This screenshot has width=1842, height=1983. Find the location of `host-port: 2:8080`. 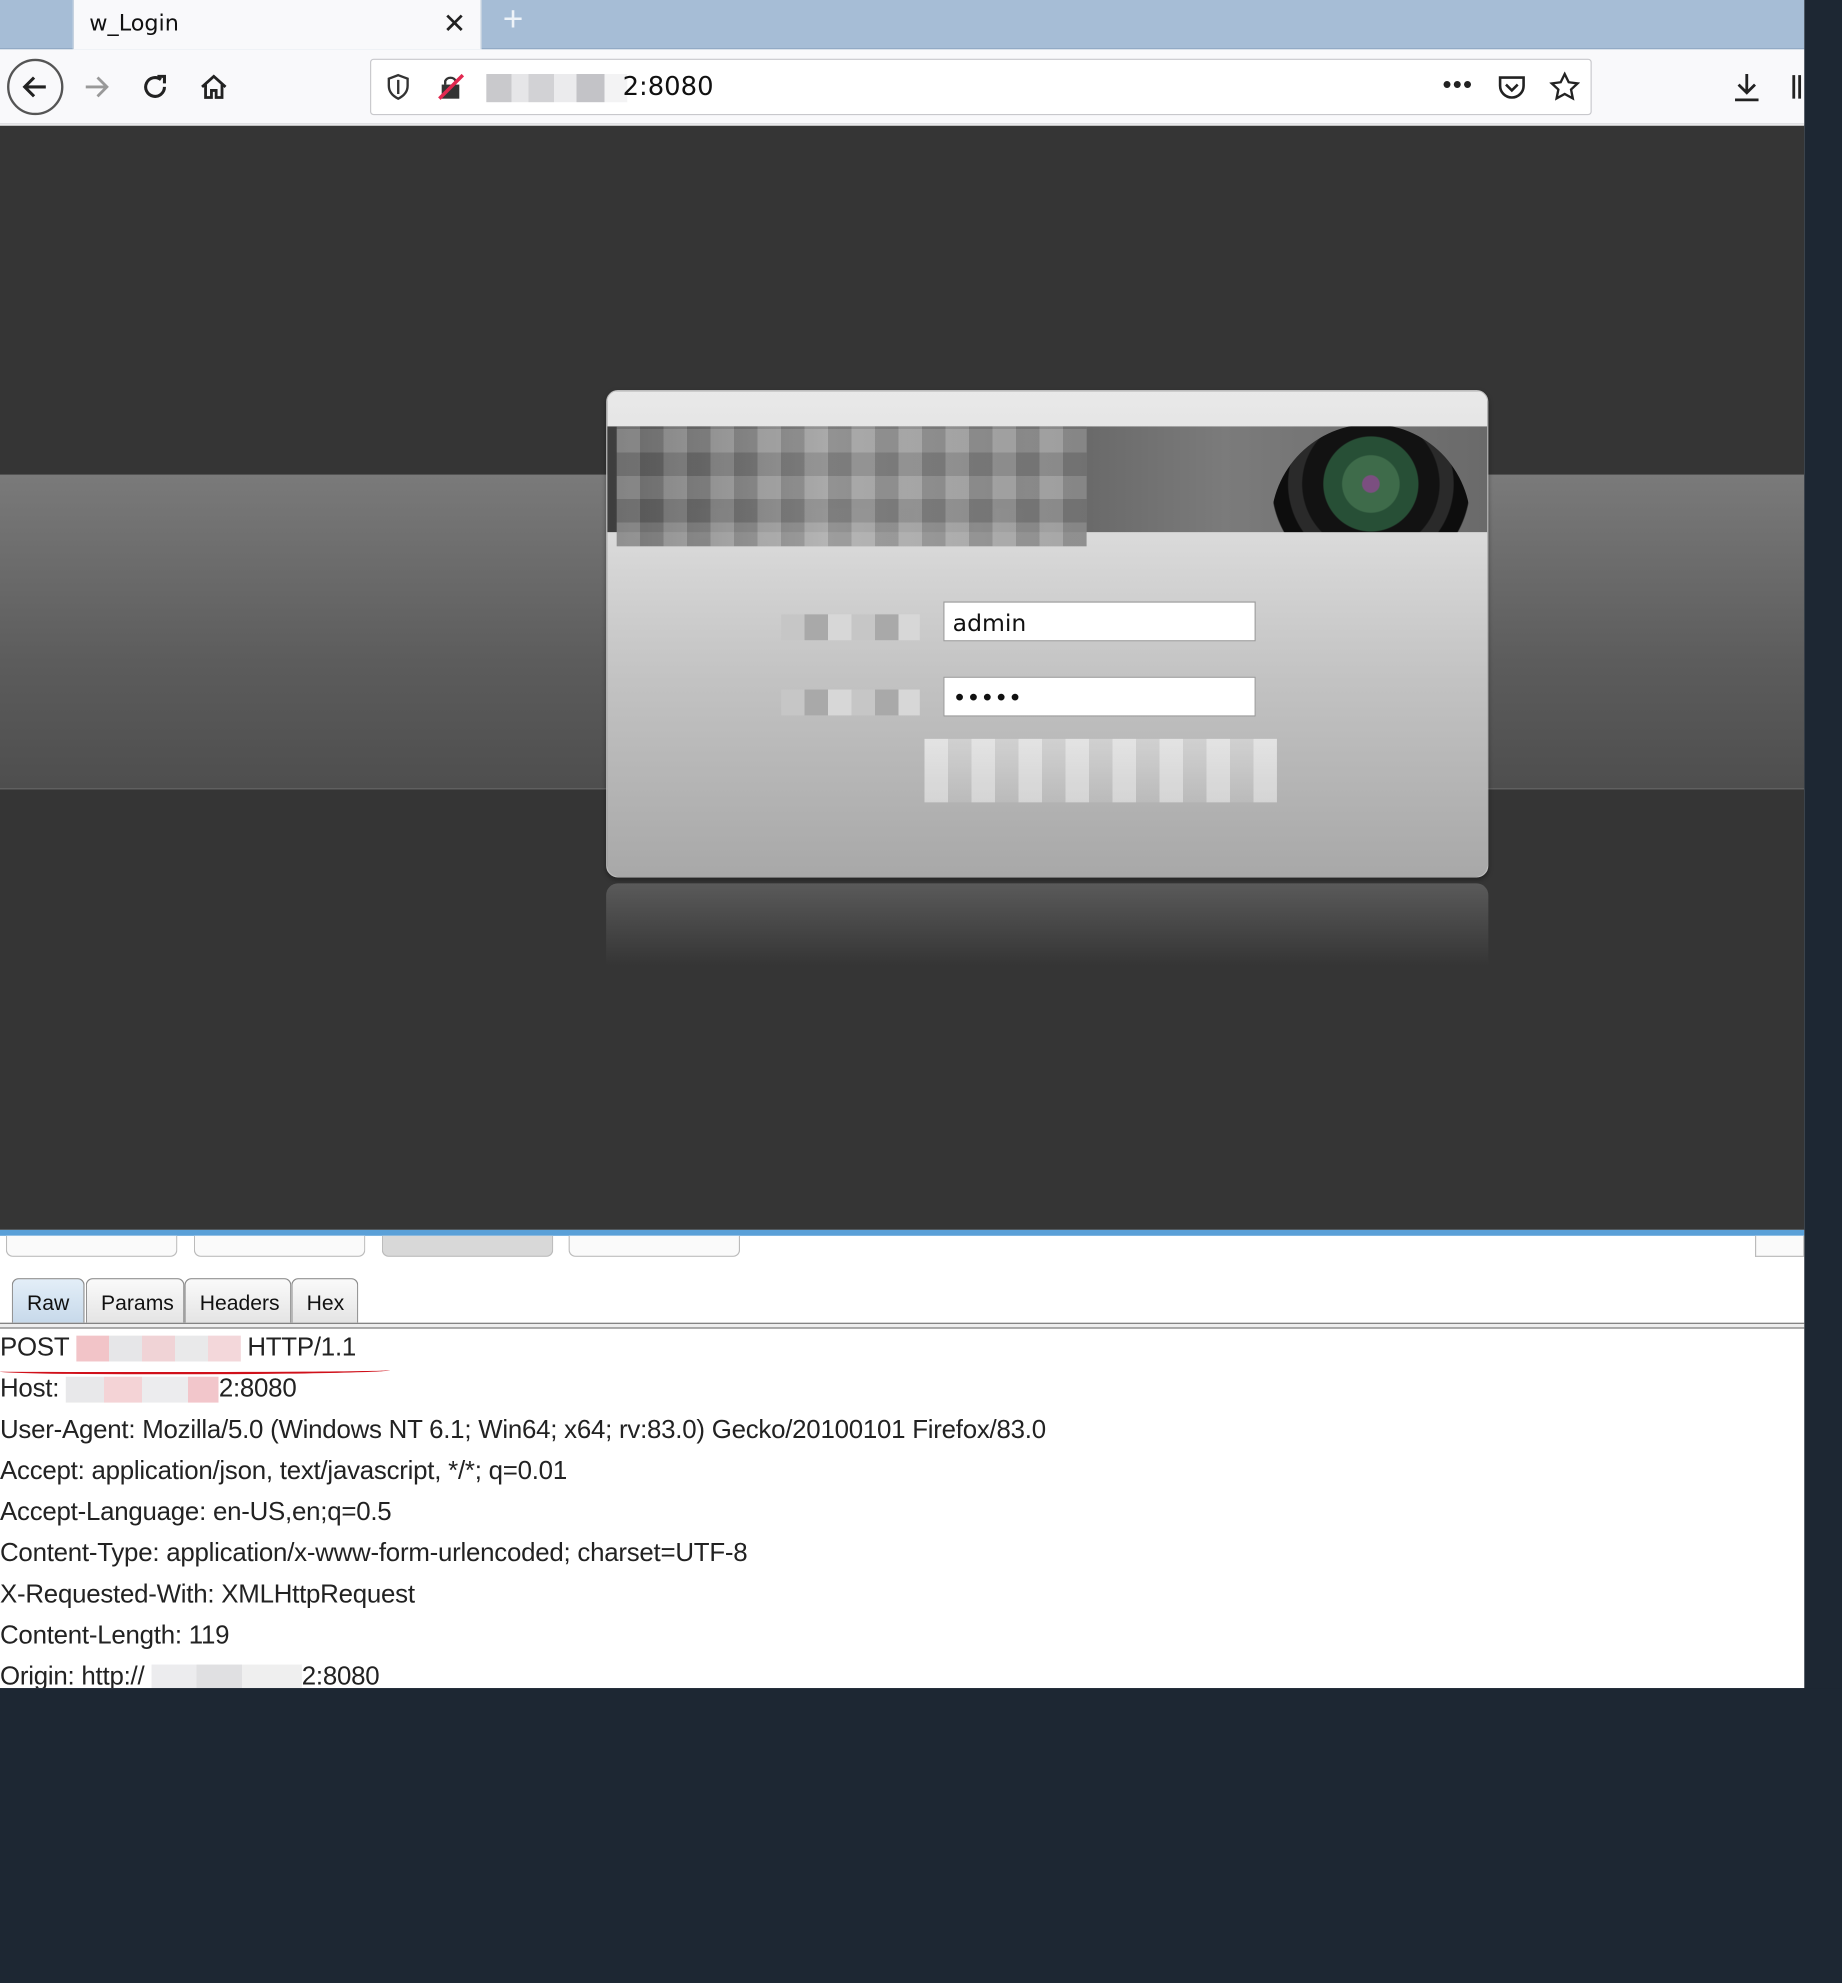

host-port: 2:8080 is located at coordinates (257, 1388).